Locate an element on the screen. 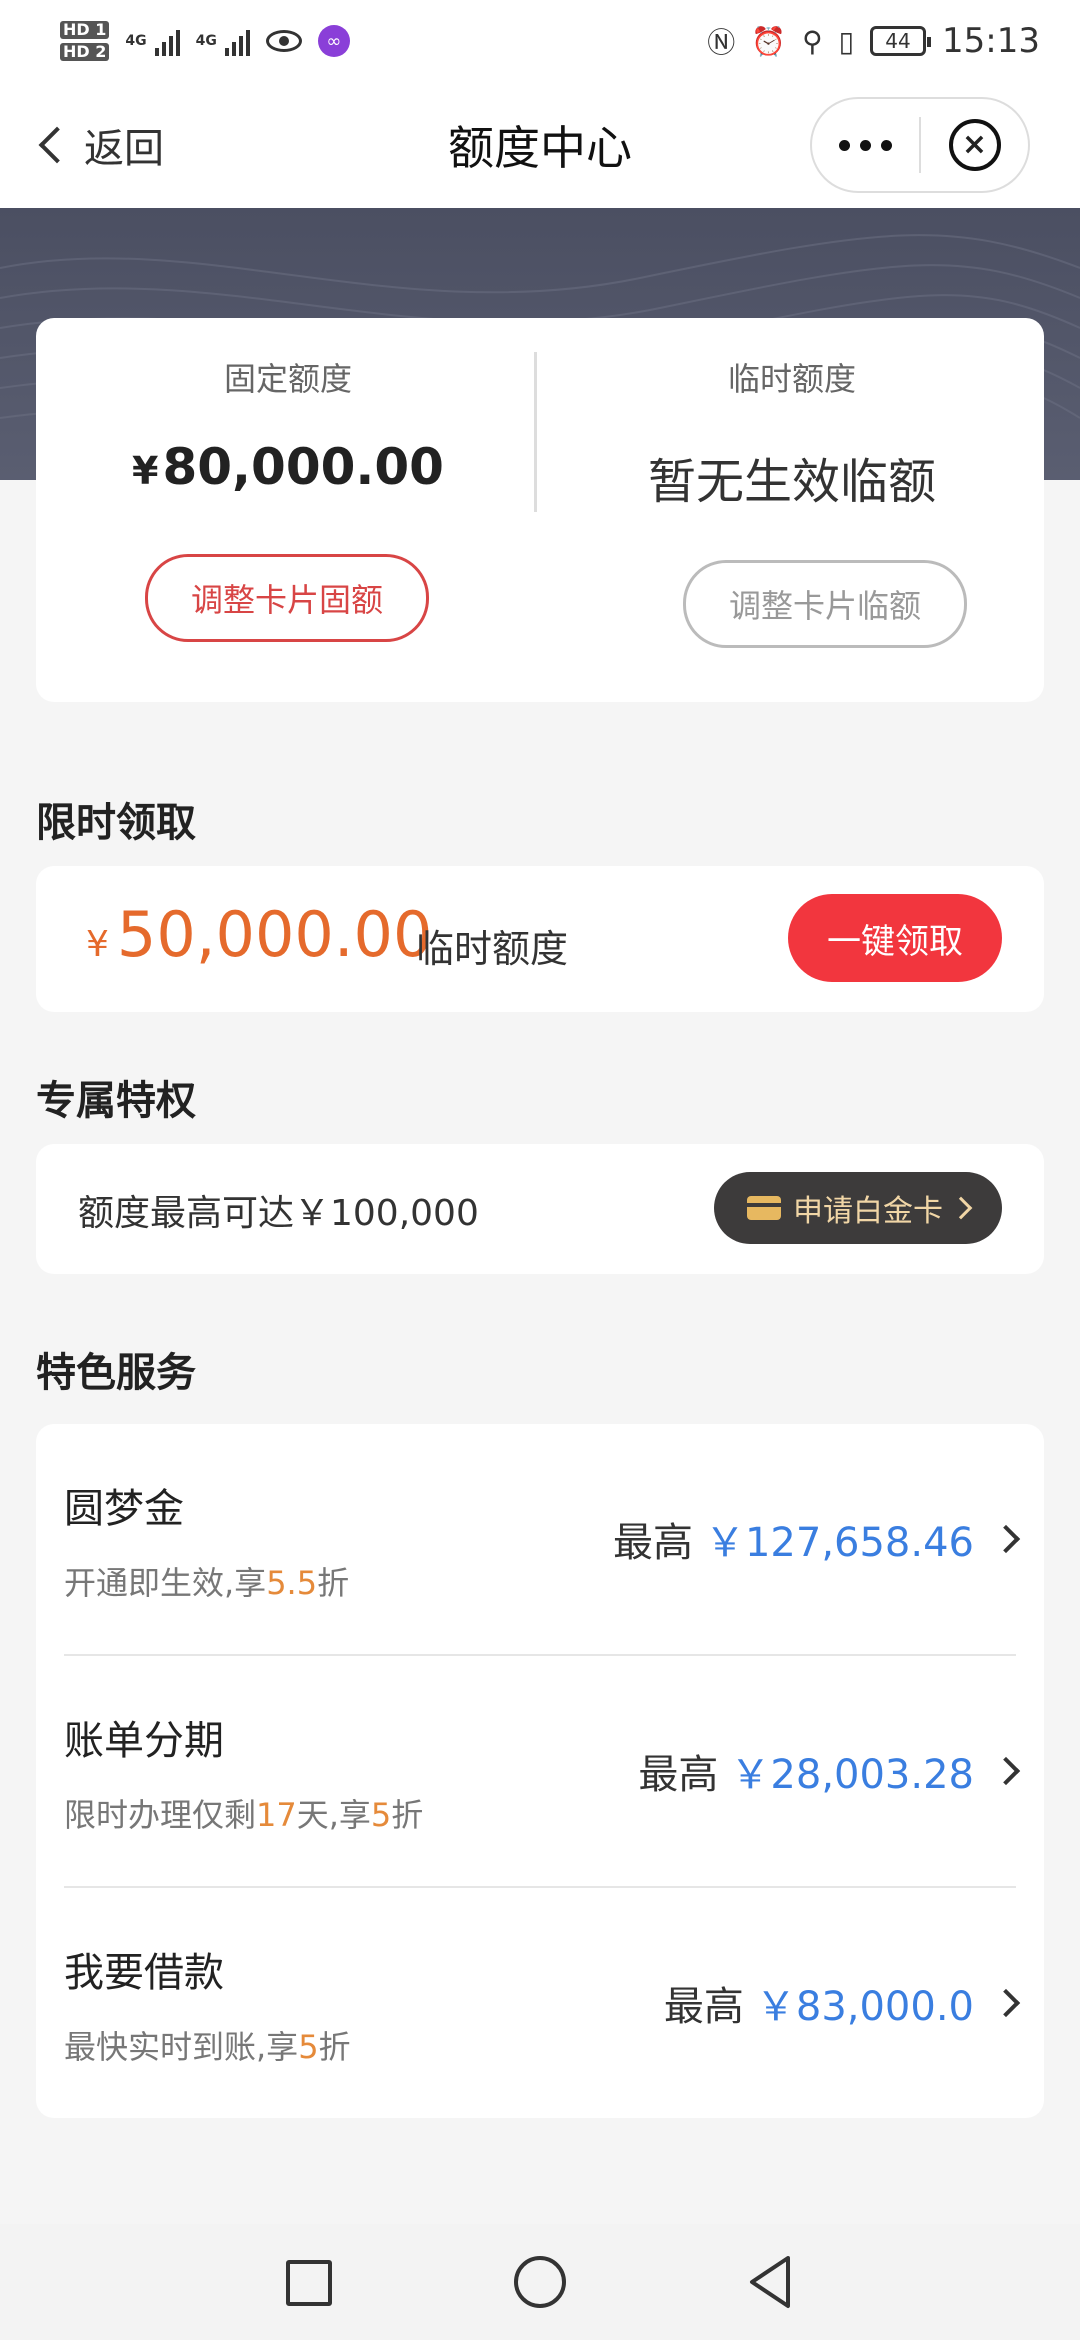 The height and width of the screenshot is (2340, 1080). eye-icon is located at coordinates (283, 41).